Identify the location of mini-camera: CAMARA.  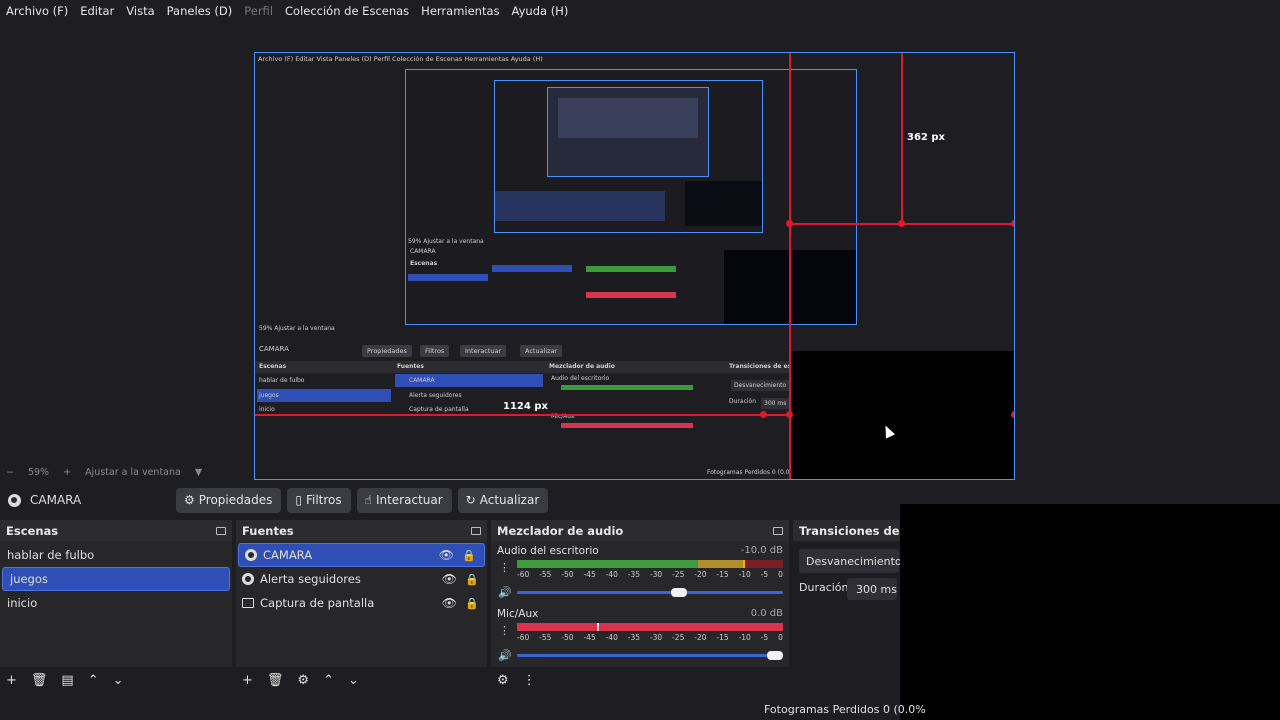
(274, 349).